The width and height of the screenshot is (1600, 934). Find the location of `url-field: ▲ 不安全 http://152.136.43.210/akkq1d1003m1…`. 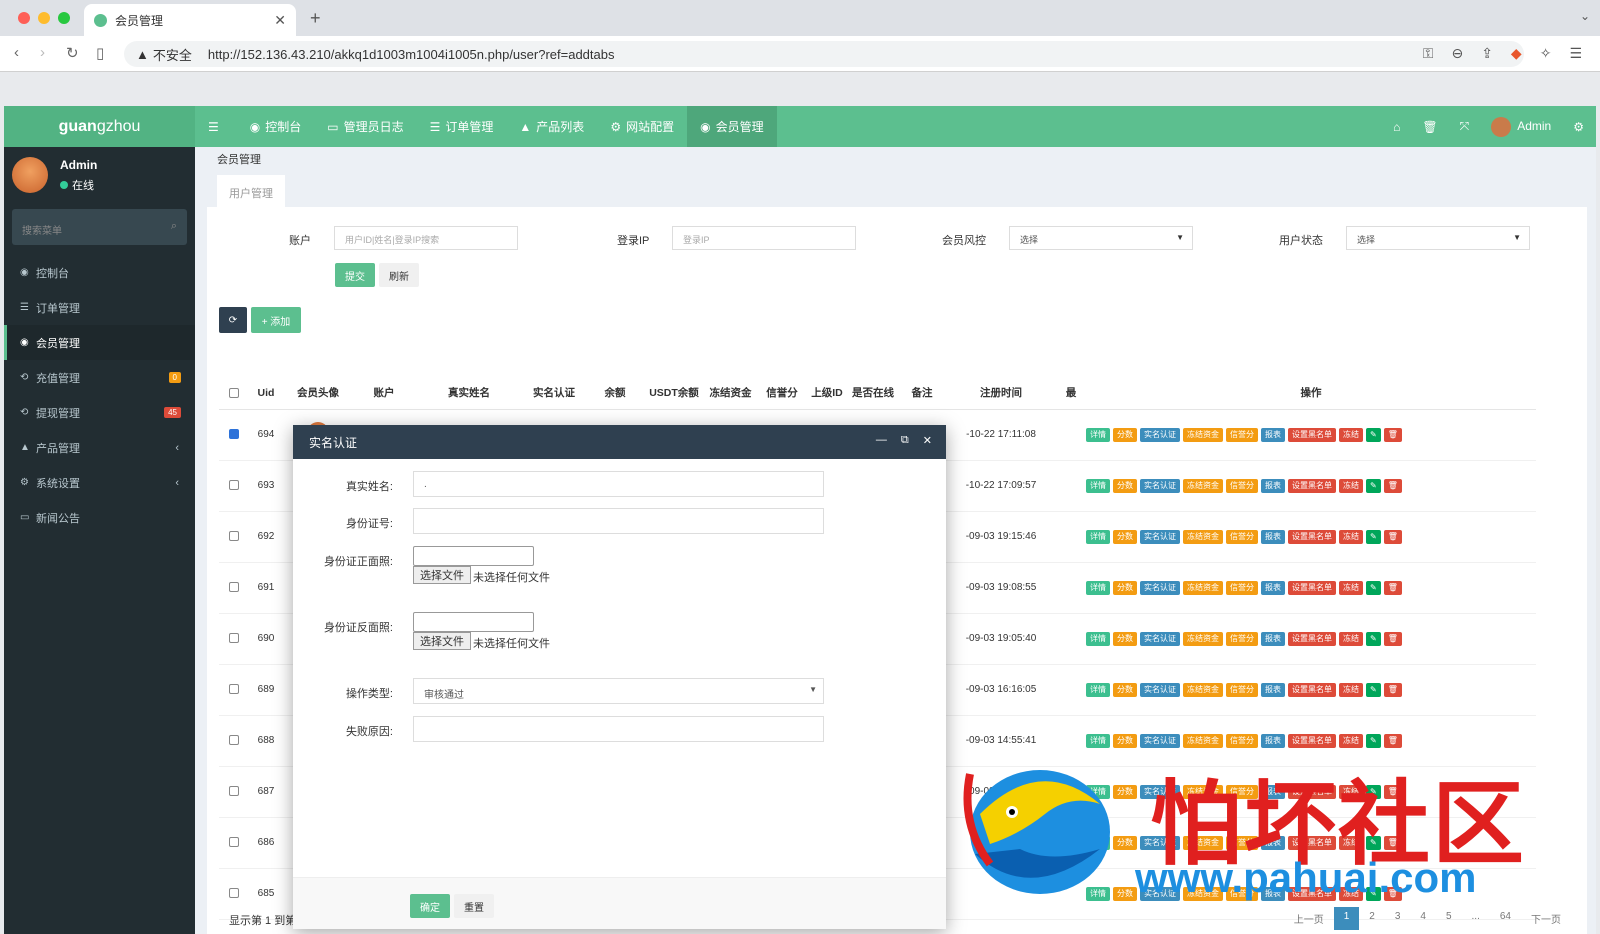

url-field: ▲ 不安全 http://152.136.43.210/akkq1d1003m1… is located at coordinates (824, 54).